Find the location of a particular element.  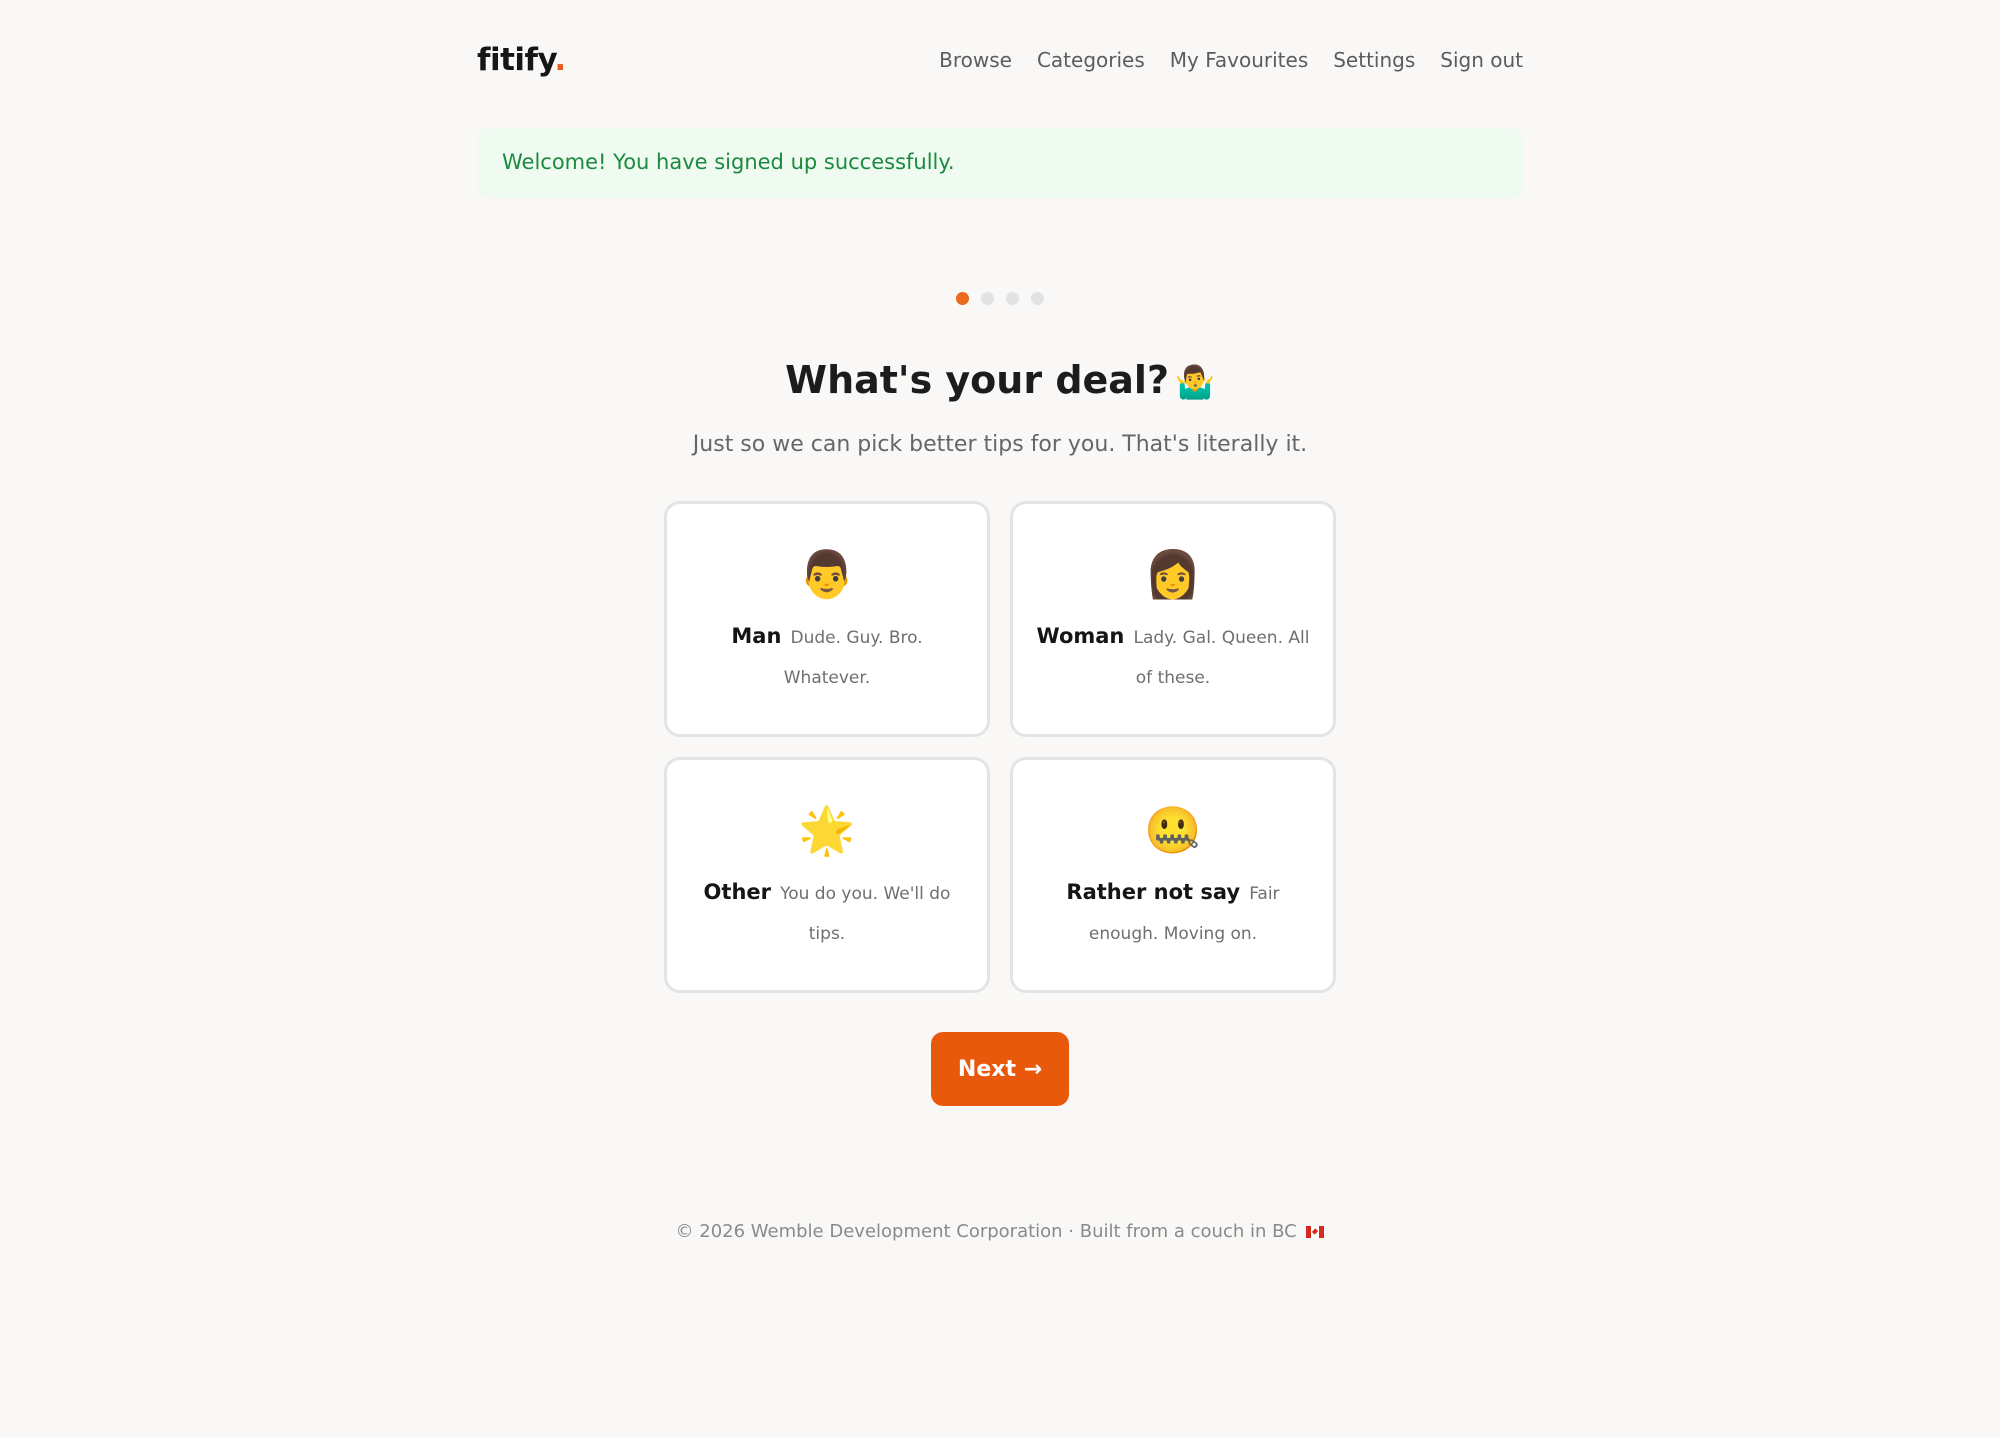

page-title-text: What's your deal? is located at coordinates (977, 380).